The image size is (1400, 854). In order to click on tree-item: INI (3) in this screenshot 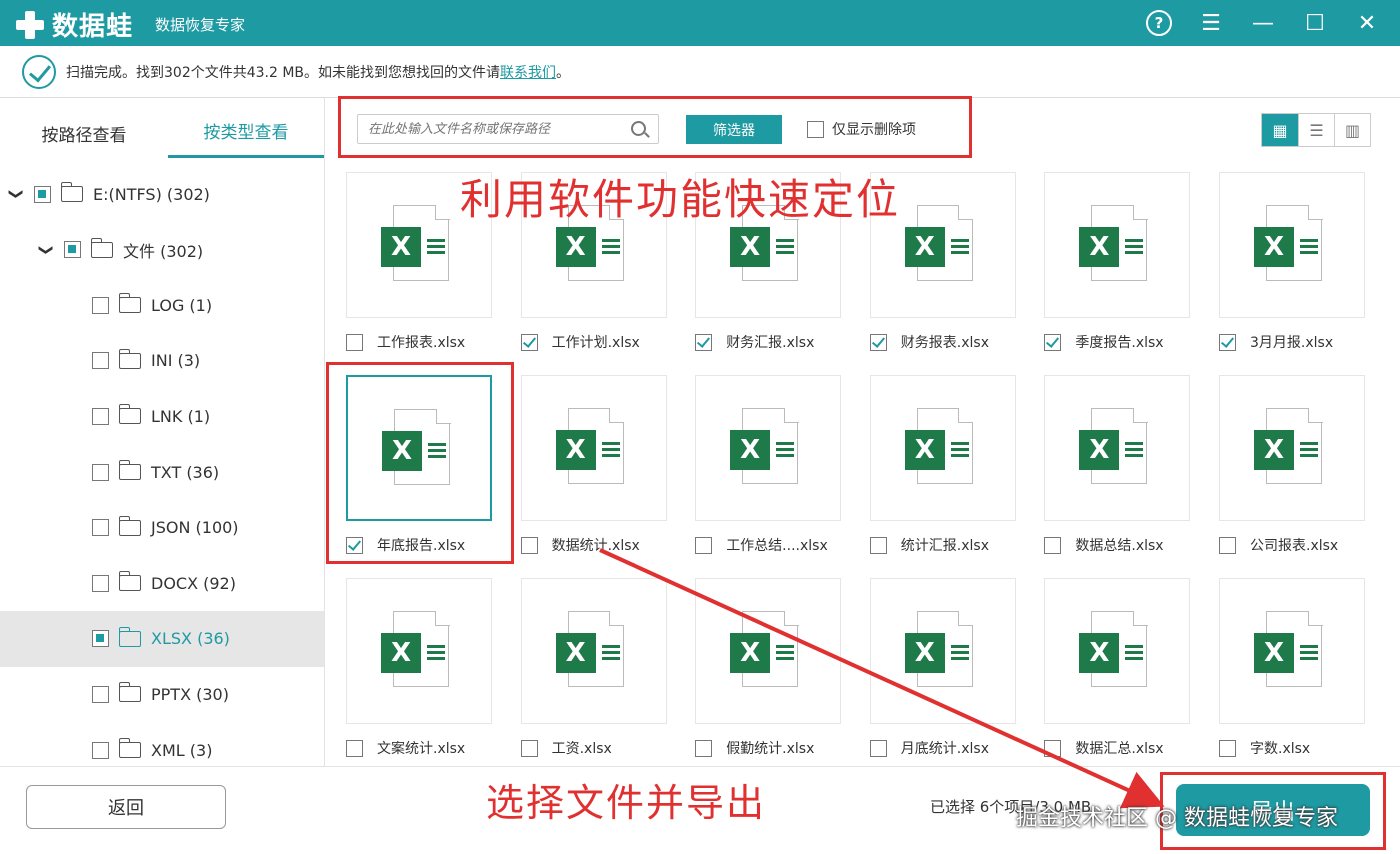, I will do `click(162, 361)`.